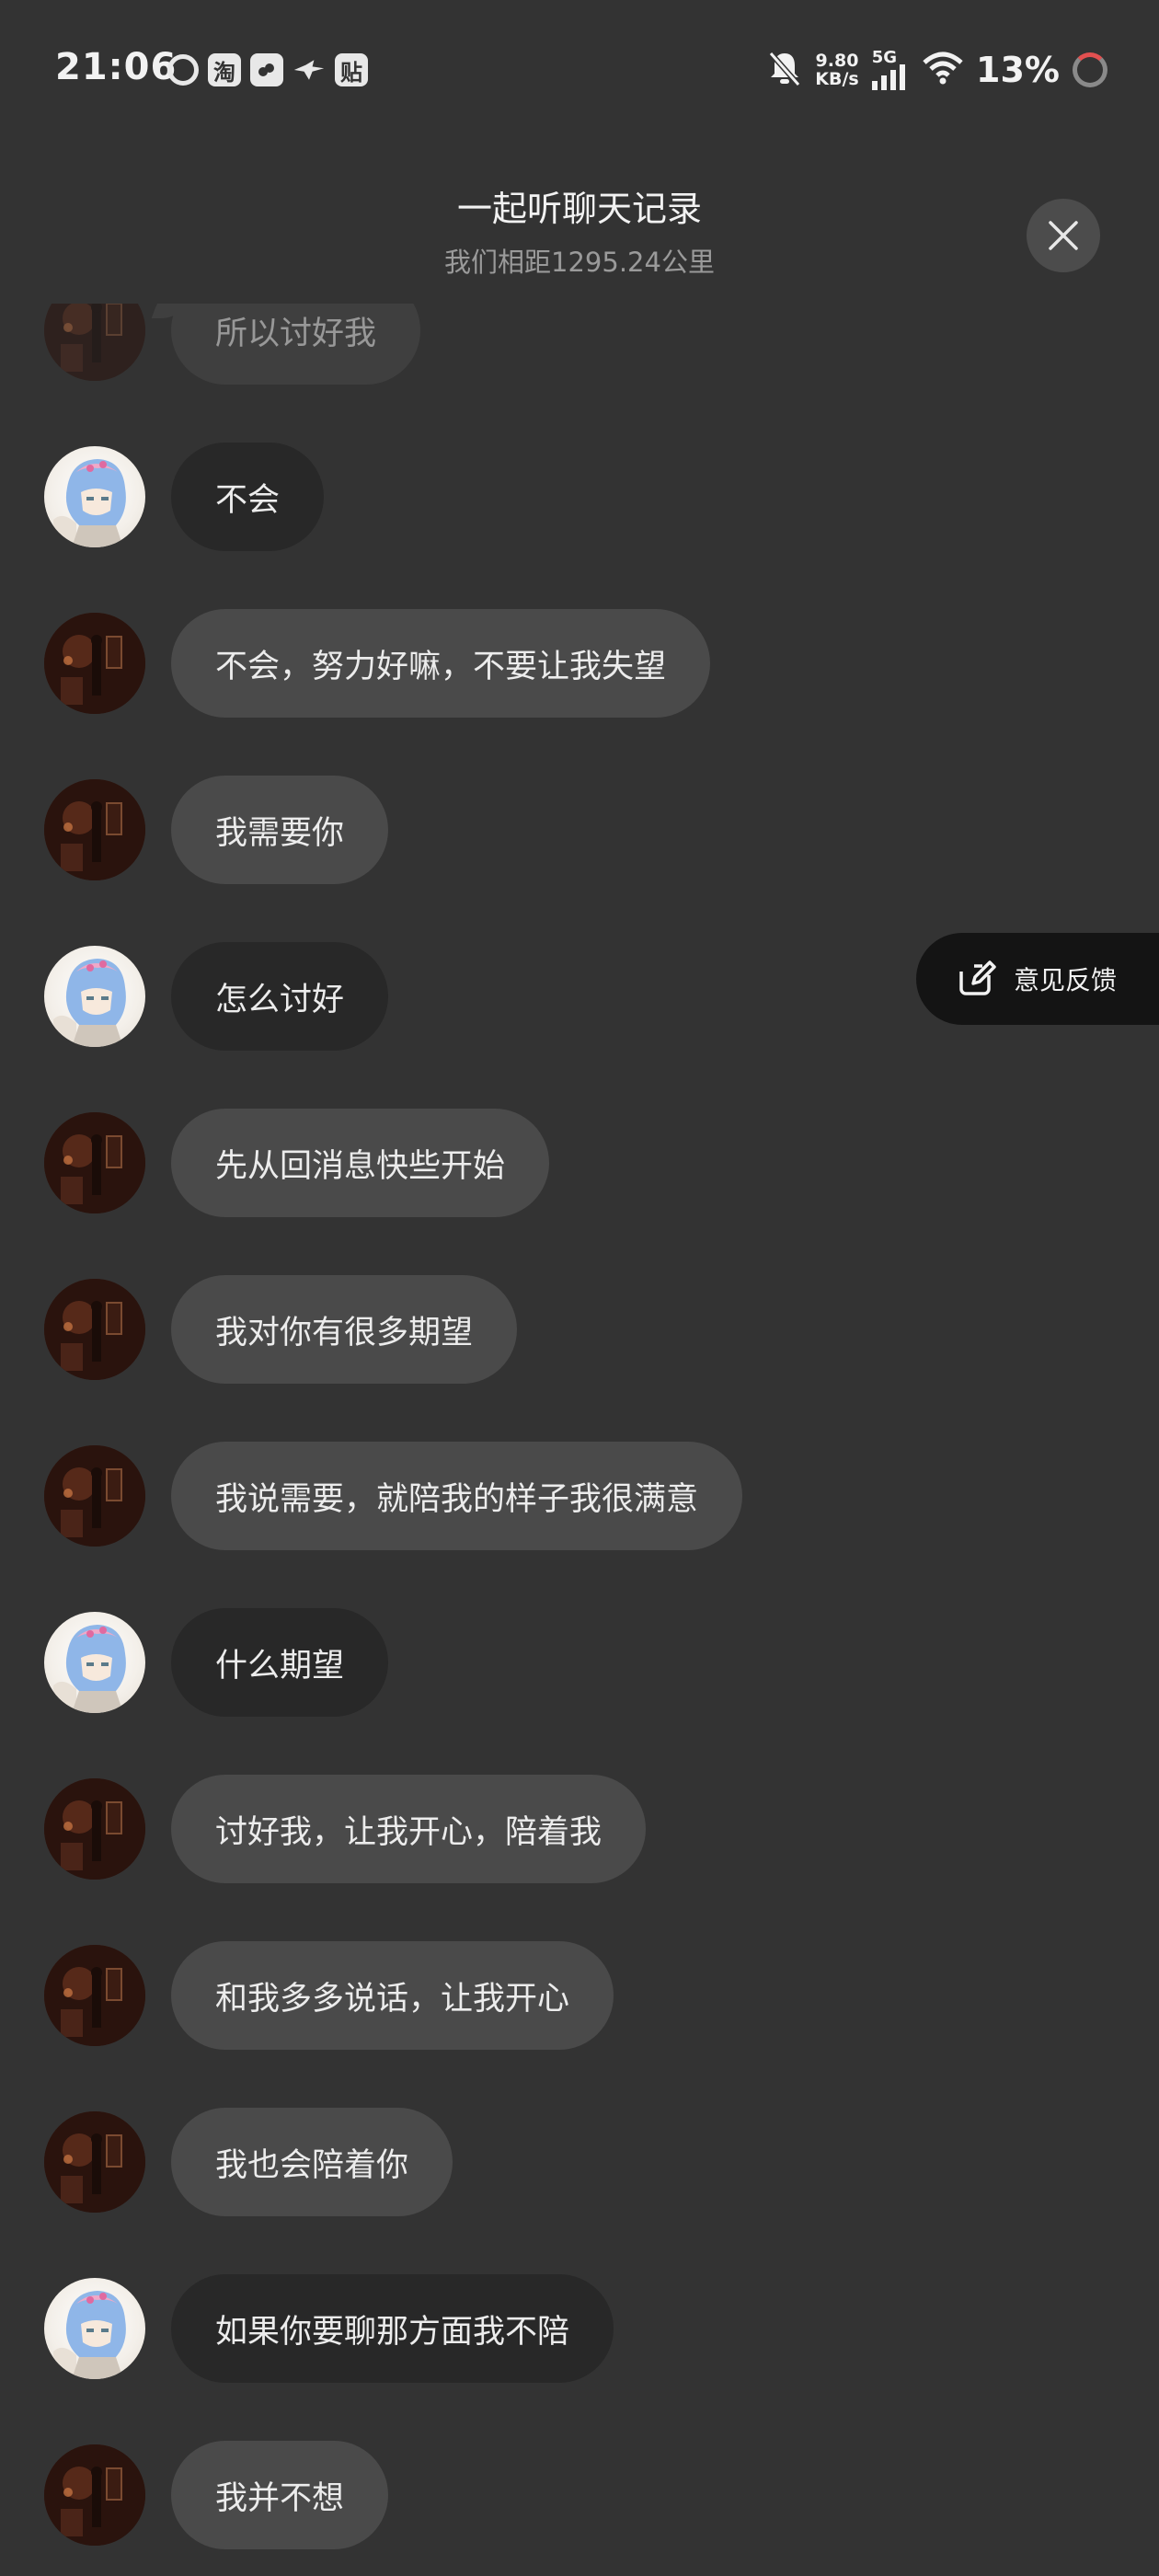  I want to click on close-icon, so click(1063, 235).